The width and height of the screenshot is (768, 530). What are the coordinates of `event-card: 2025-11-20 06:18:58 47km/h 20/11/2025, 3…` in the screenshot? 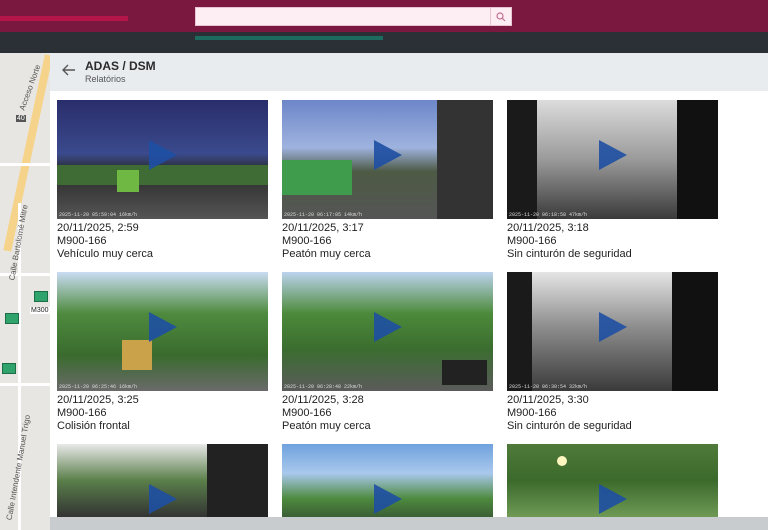 It's located at (612, 180).